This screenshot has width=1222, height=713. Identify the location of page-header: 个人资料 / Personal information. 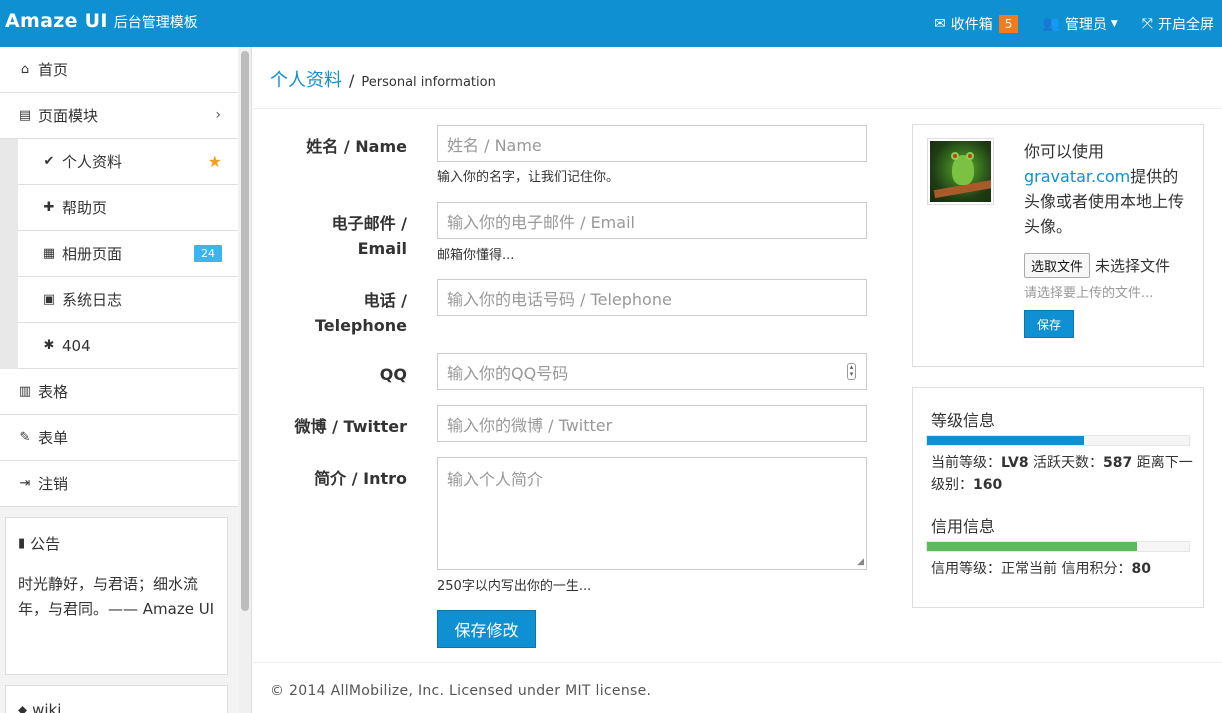
(737, 78).